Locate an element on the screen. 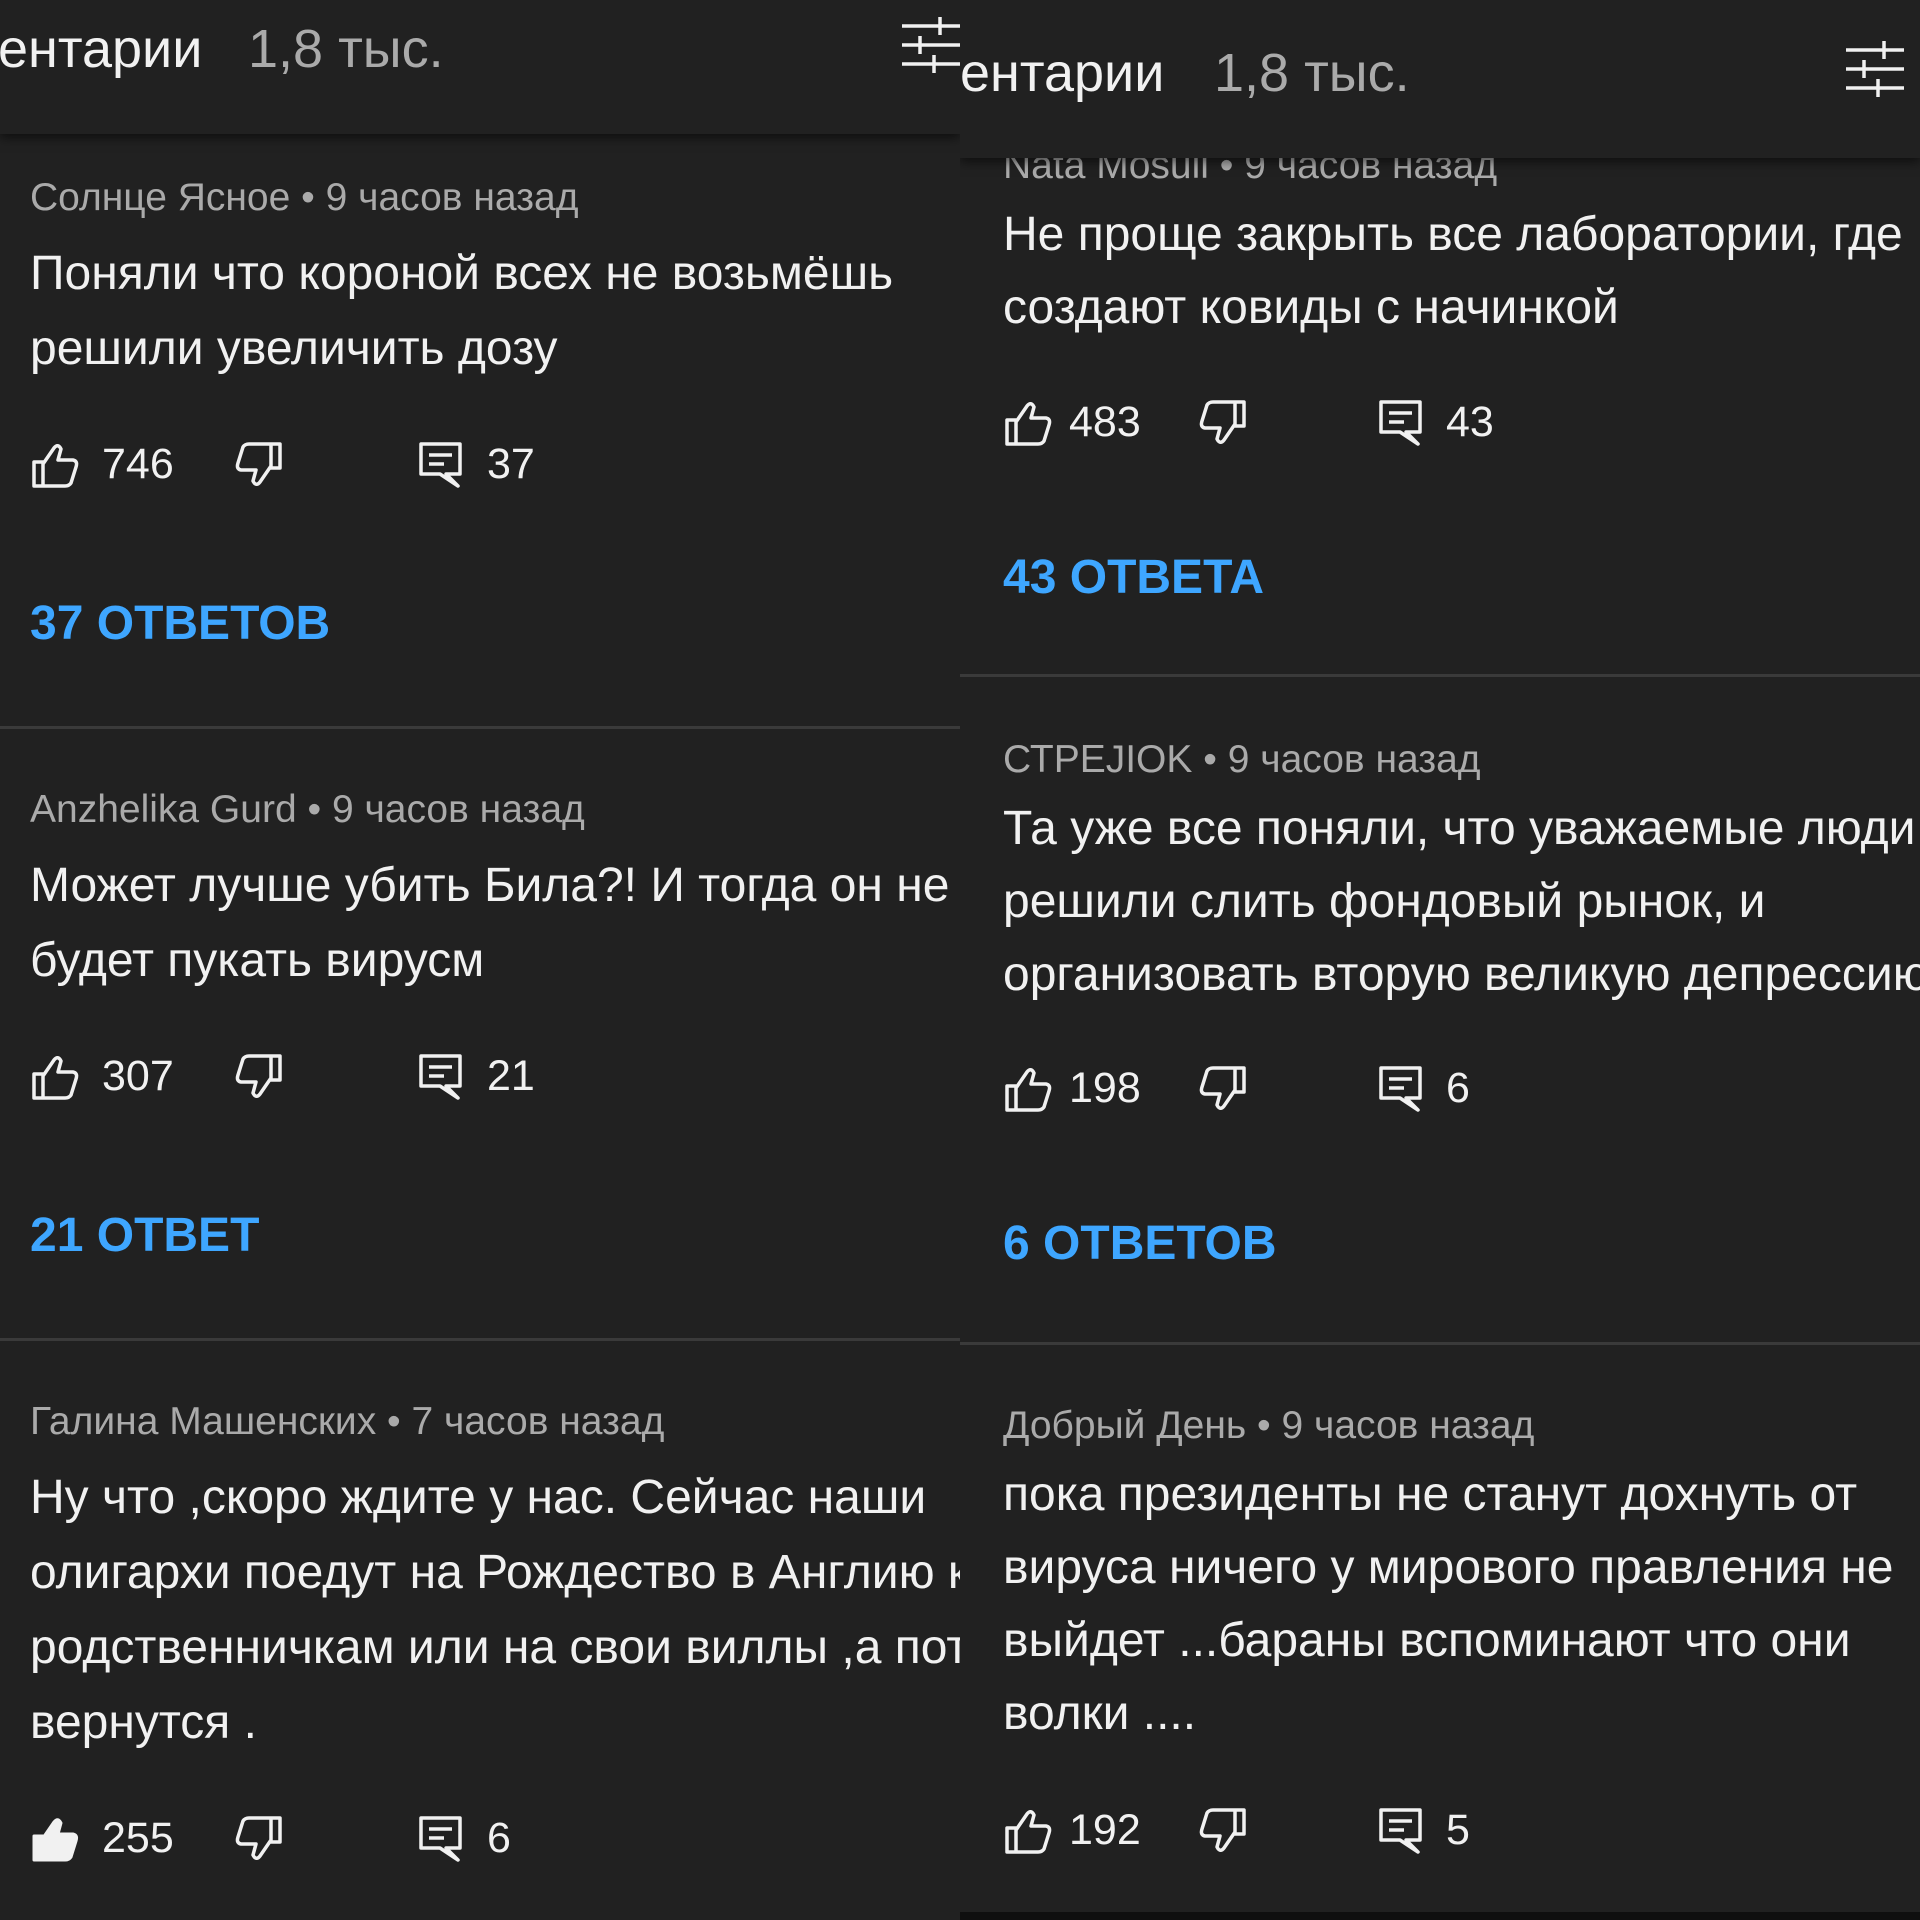 The image size is (1920, 1920). comment-line: организовать вторую великую депрессию is located at coordinates (1461, 974).